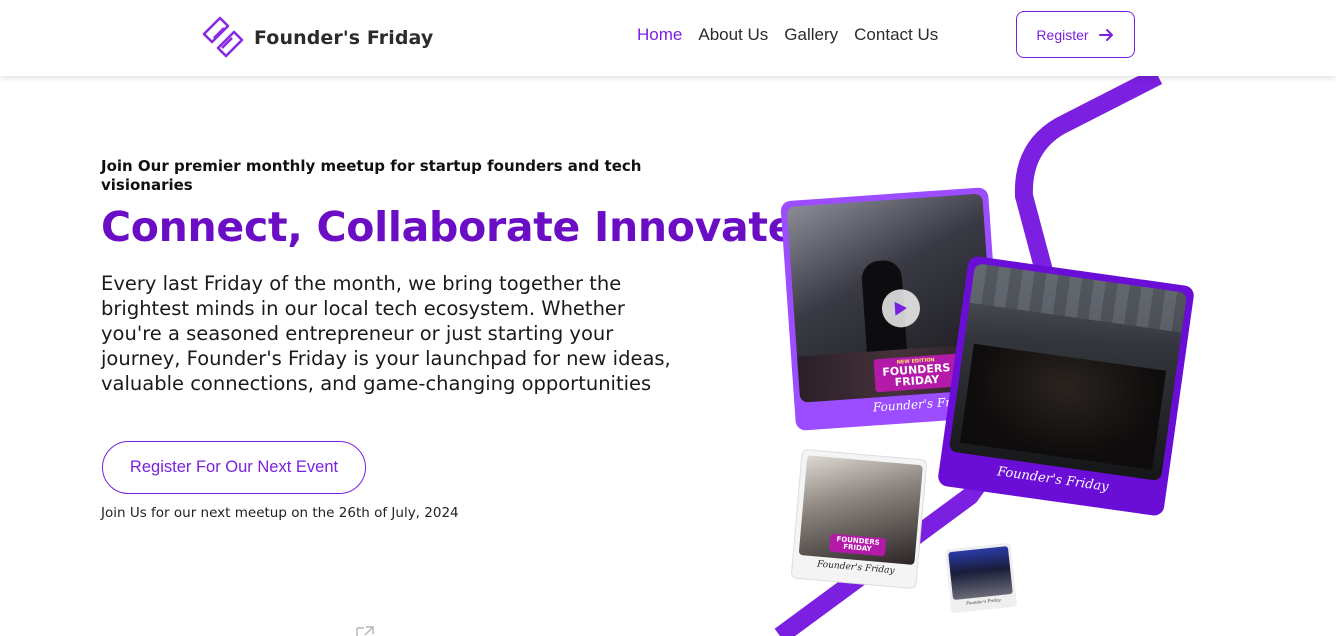 The width and height of the screenshot is (1336, 636). Describe the element at coordinates (896, 35) in the screenshot. I see `nav-contact-us: Contact Us` at that location.